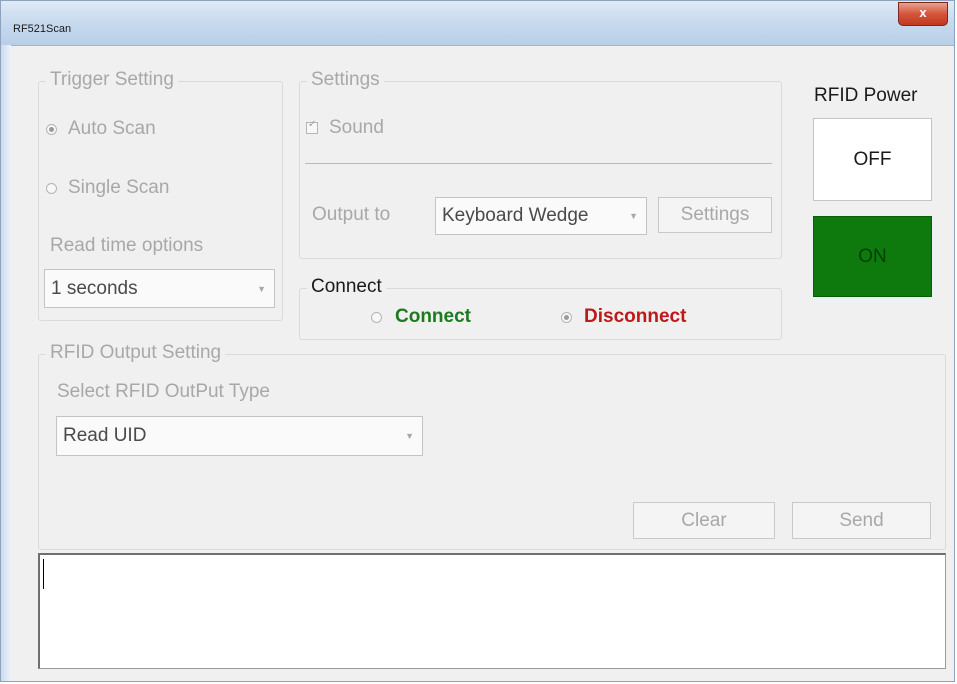 The height and width of the screenshot is (684, 957). Describe the element at coordinates (312, 126) in the screenshot. I see `sound-checkbox` at that location.